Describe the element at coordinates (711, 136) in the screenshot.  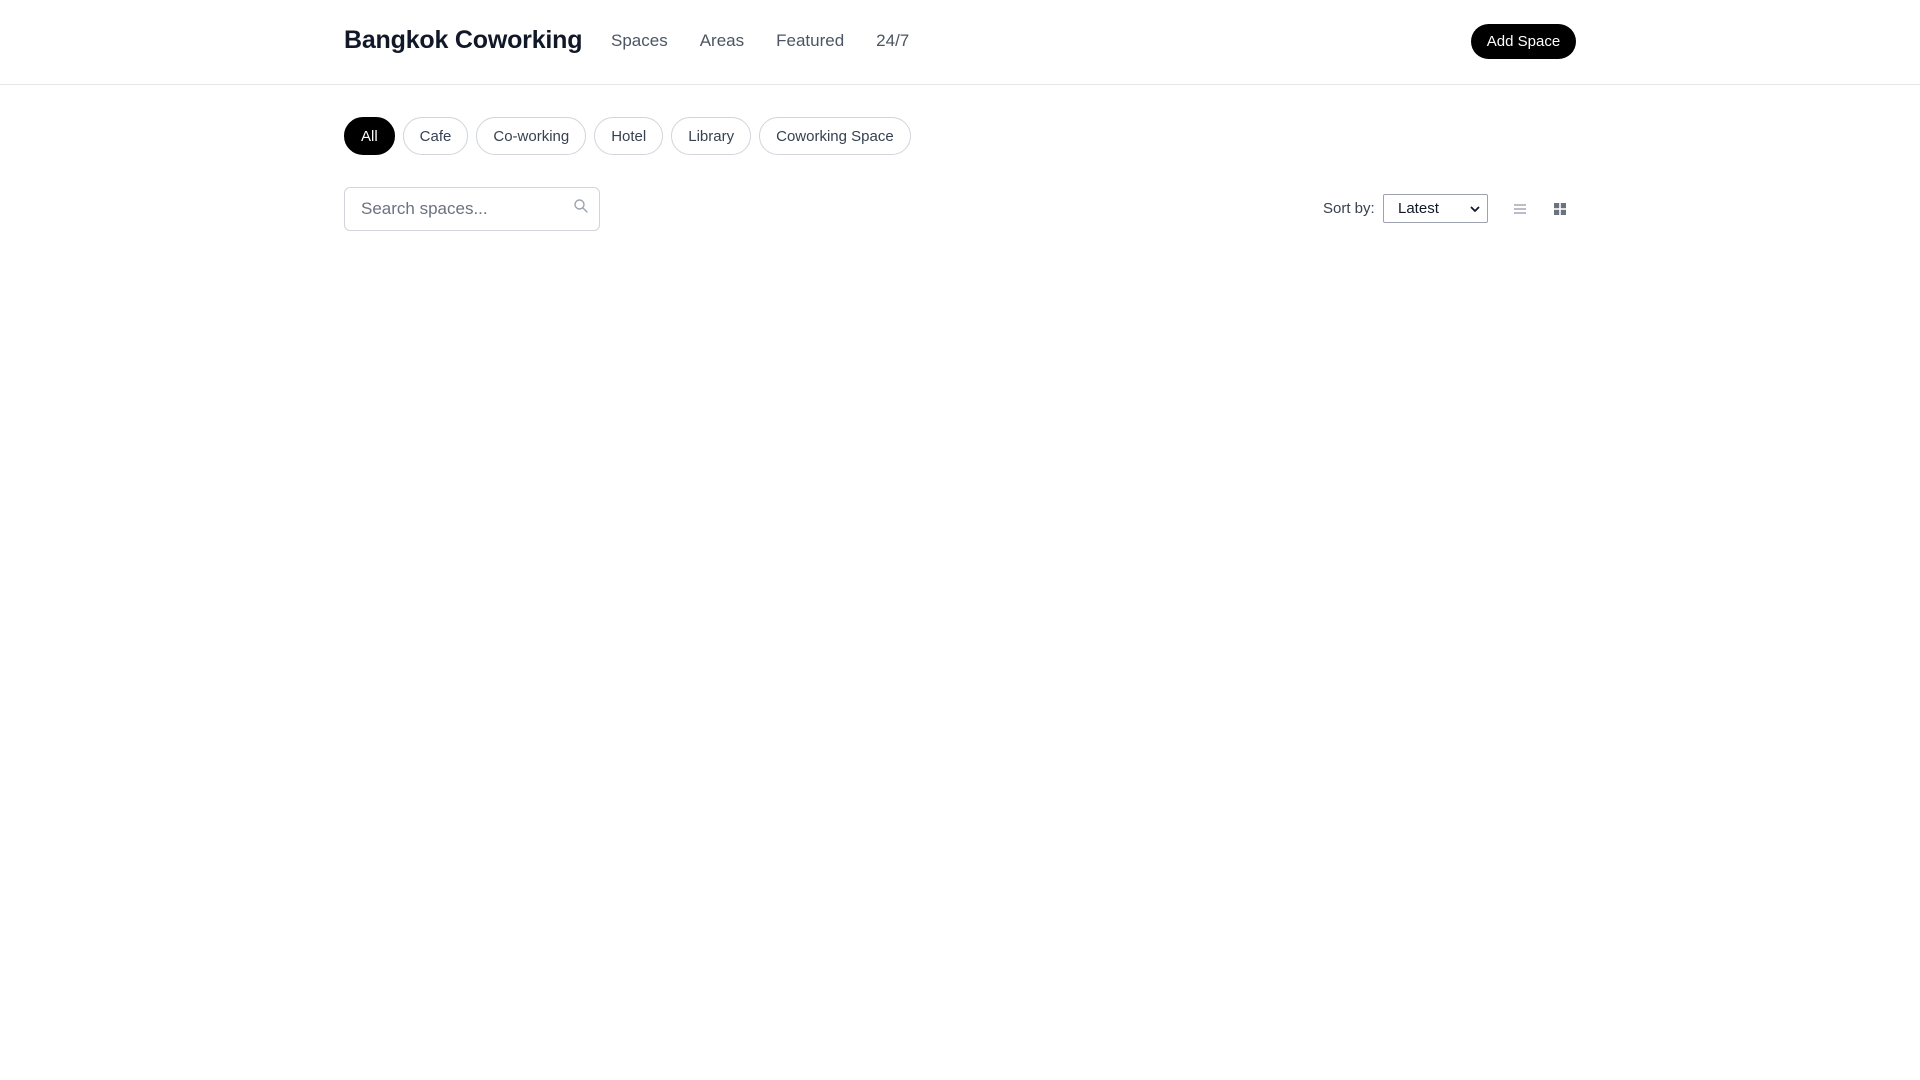
I see `filter-chip-library: Library` at that location.